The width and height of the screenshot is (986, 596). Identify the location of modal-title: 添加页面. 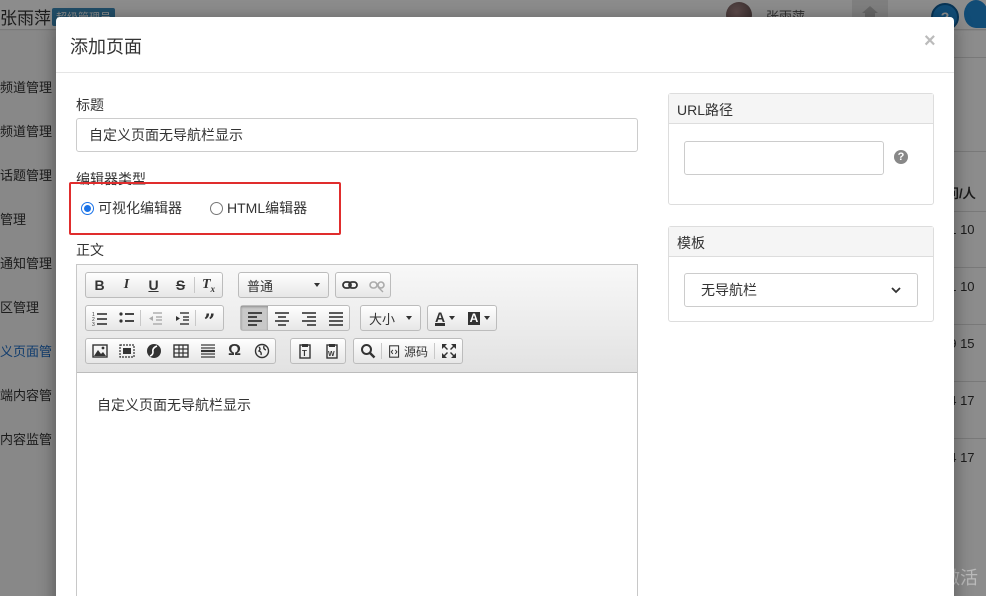
(106, 47).